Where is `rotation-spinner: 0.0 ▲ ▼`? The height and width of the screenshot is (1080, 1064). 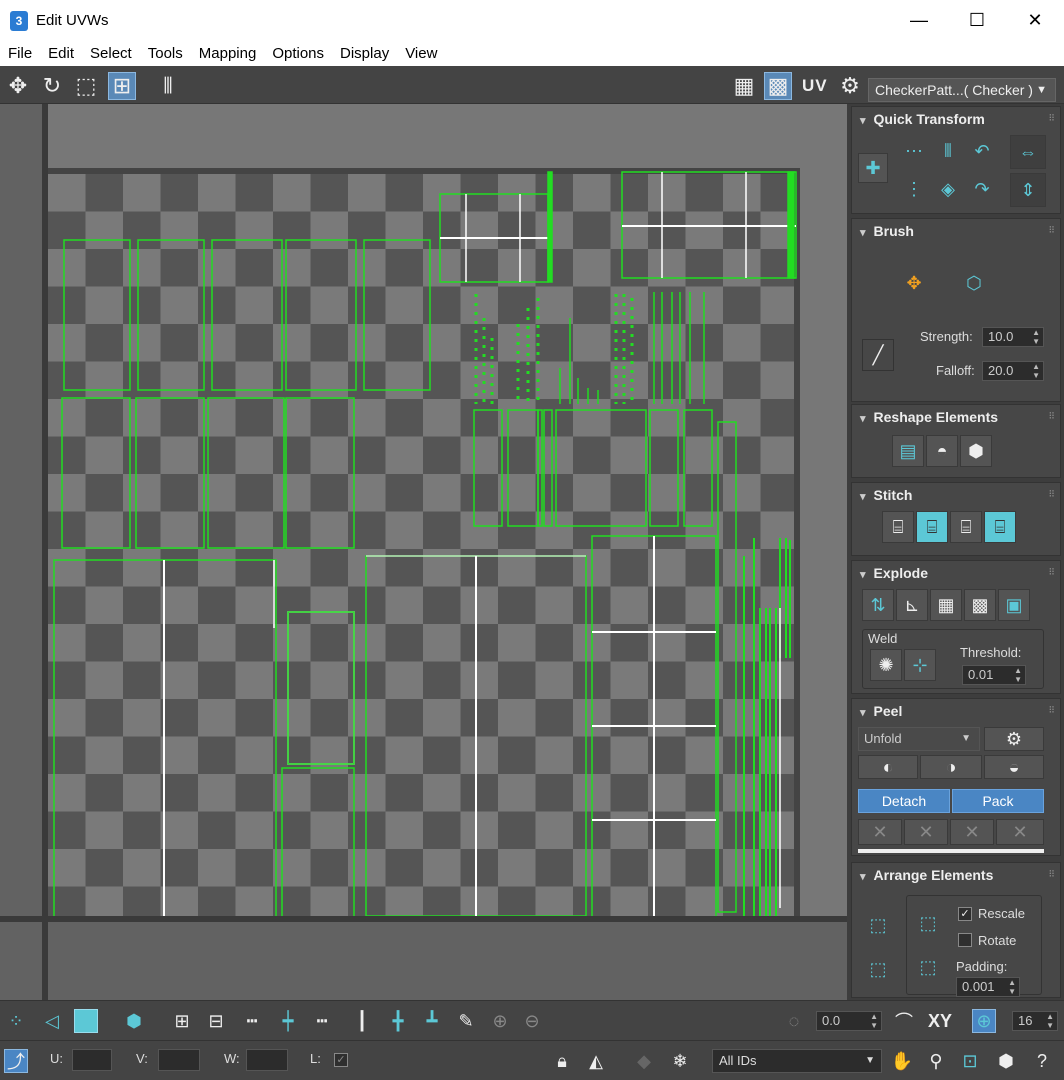 rotation-spinner: 0.0 ▲ ▼ is located at coordinates (849, 1021).